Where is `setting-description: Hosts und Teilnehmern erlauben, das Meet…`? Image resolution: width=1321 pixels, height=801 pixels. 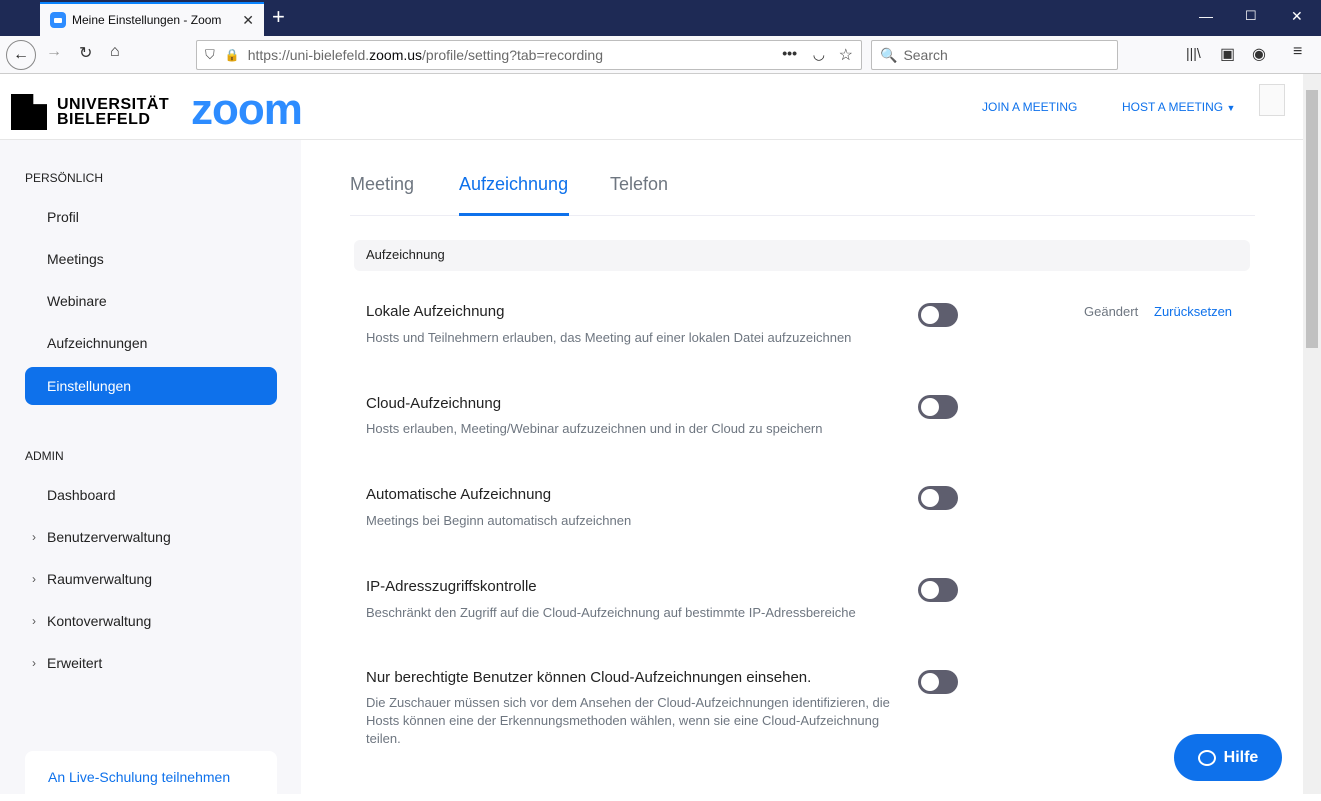 setting-description: Hosts und Teilnehmern erlauben, das Meet… is located at coordinates (609, 337).